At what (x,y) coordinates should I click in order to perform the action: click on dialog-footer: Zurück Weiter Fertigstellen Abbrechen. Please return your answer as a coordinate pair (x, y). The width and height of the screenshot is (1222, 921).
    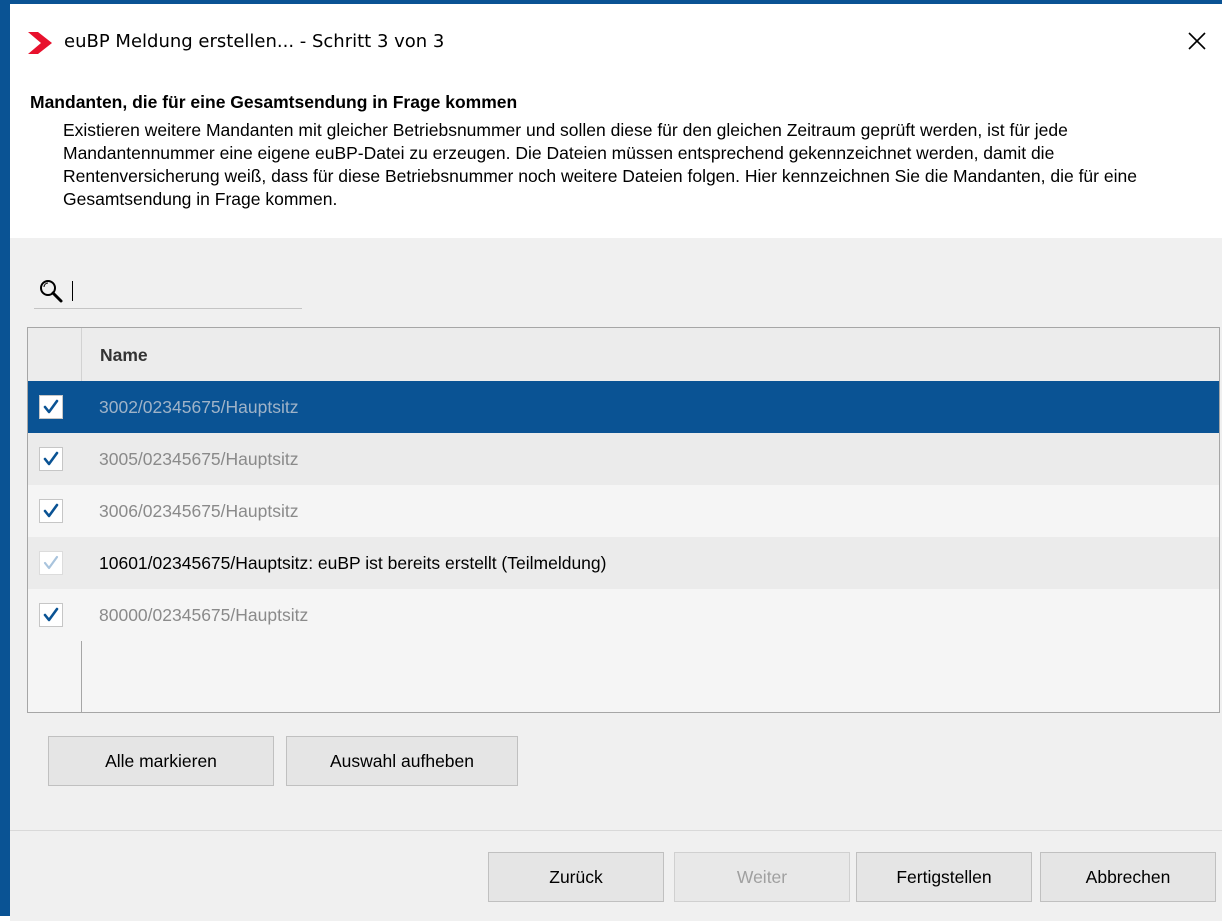
    Looking at the image, I should click on (616, 875).